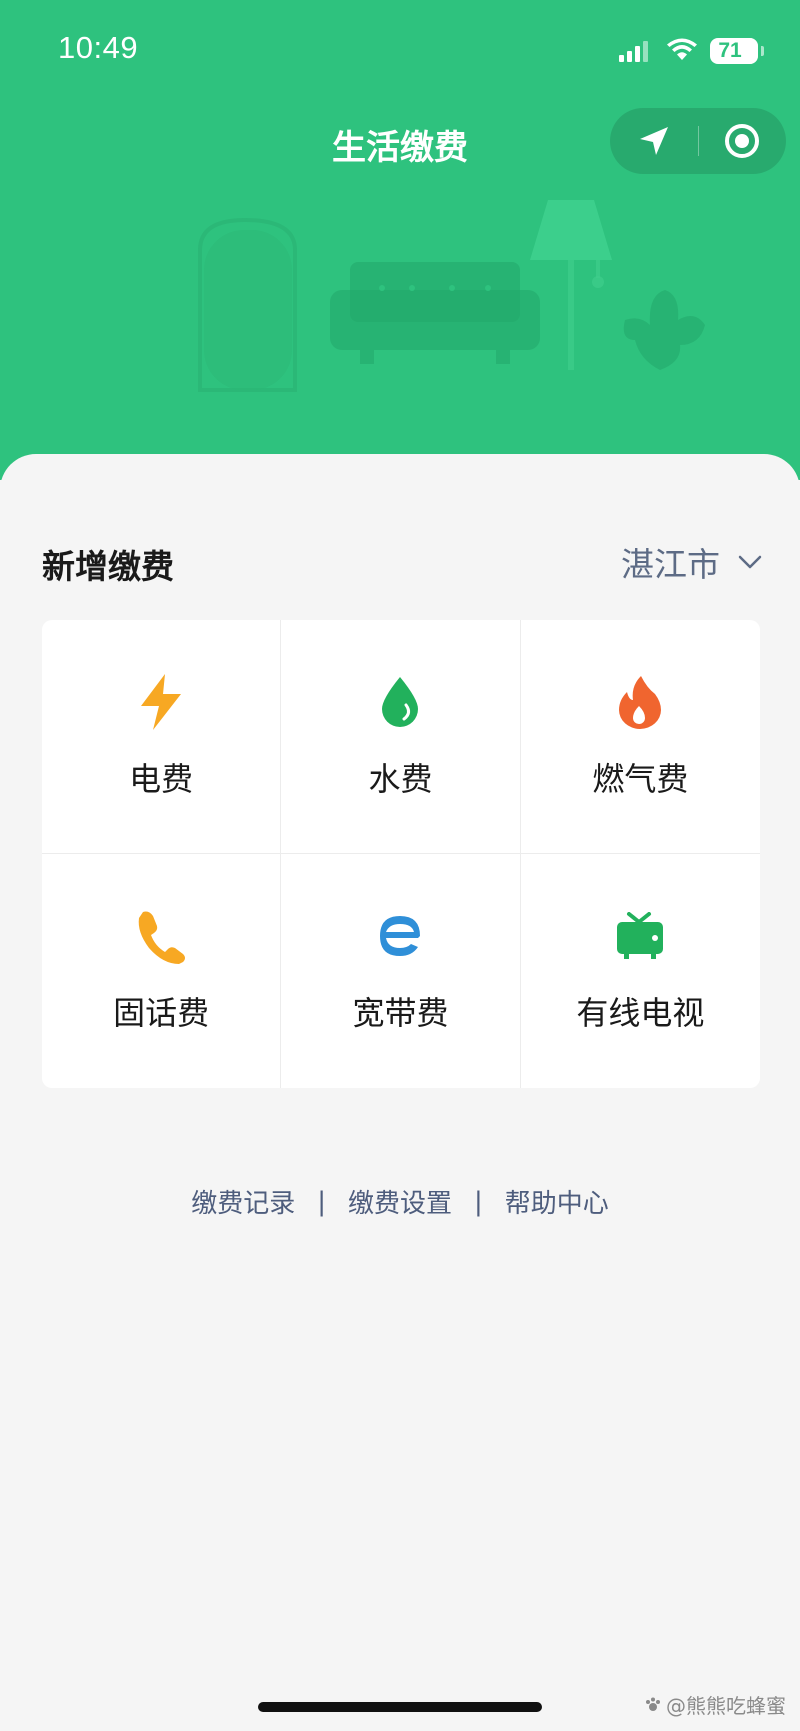 Image resolution: width=800 pixels, height=1731 pixels. What do you see at coordinates (400, 1013) in the screenshot?
I see `service-label: 宽带费` at bounding box center [400, 1013].